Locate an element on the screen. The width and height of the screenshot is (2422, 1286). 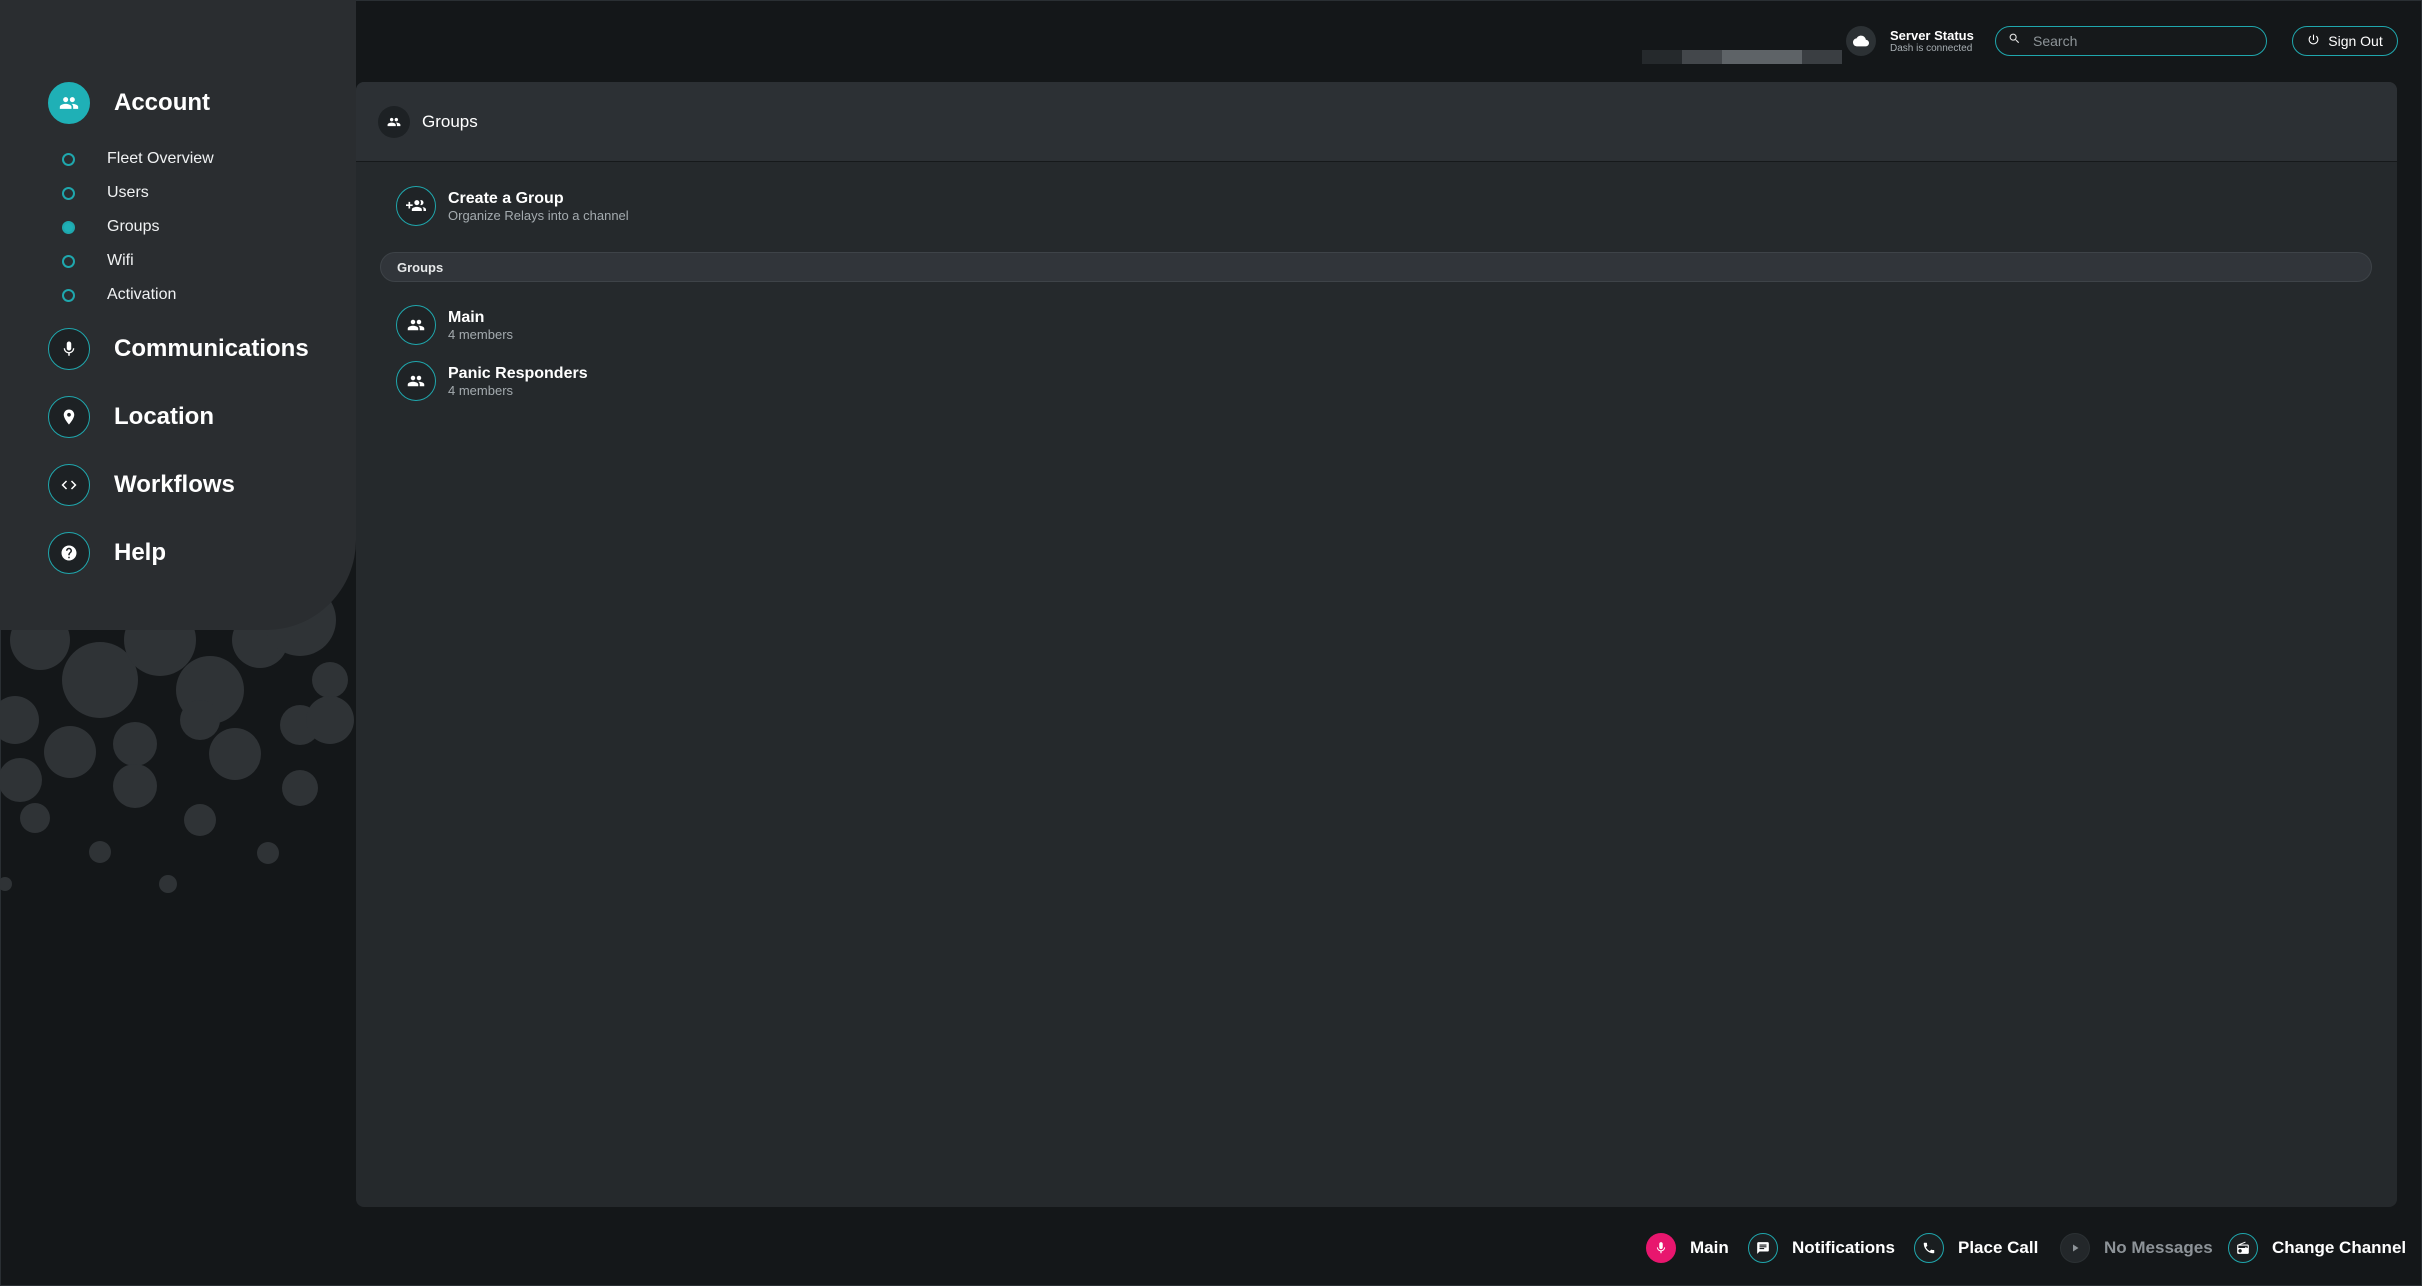
chat-icon is located at coordinates (1763, 1248).